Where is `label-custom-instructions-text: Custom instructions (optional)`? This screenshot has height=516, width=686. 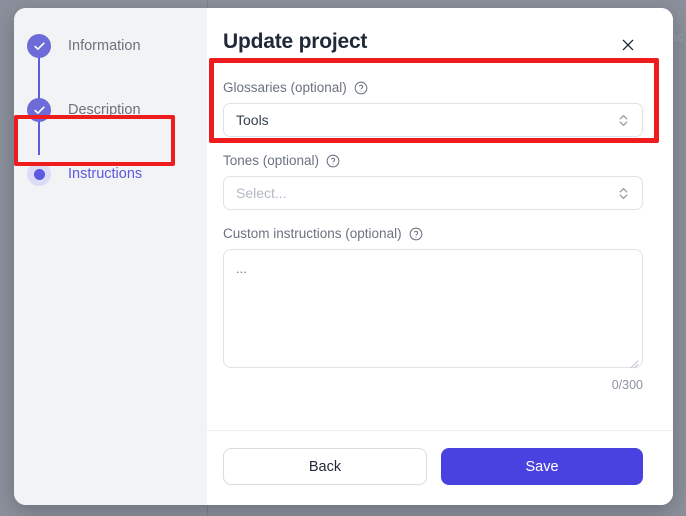
label-custom-instructions-text: Custom instructions (optional) is located at coordinates (312, 233).